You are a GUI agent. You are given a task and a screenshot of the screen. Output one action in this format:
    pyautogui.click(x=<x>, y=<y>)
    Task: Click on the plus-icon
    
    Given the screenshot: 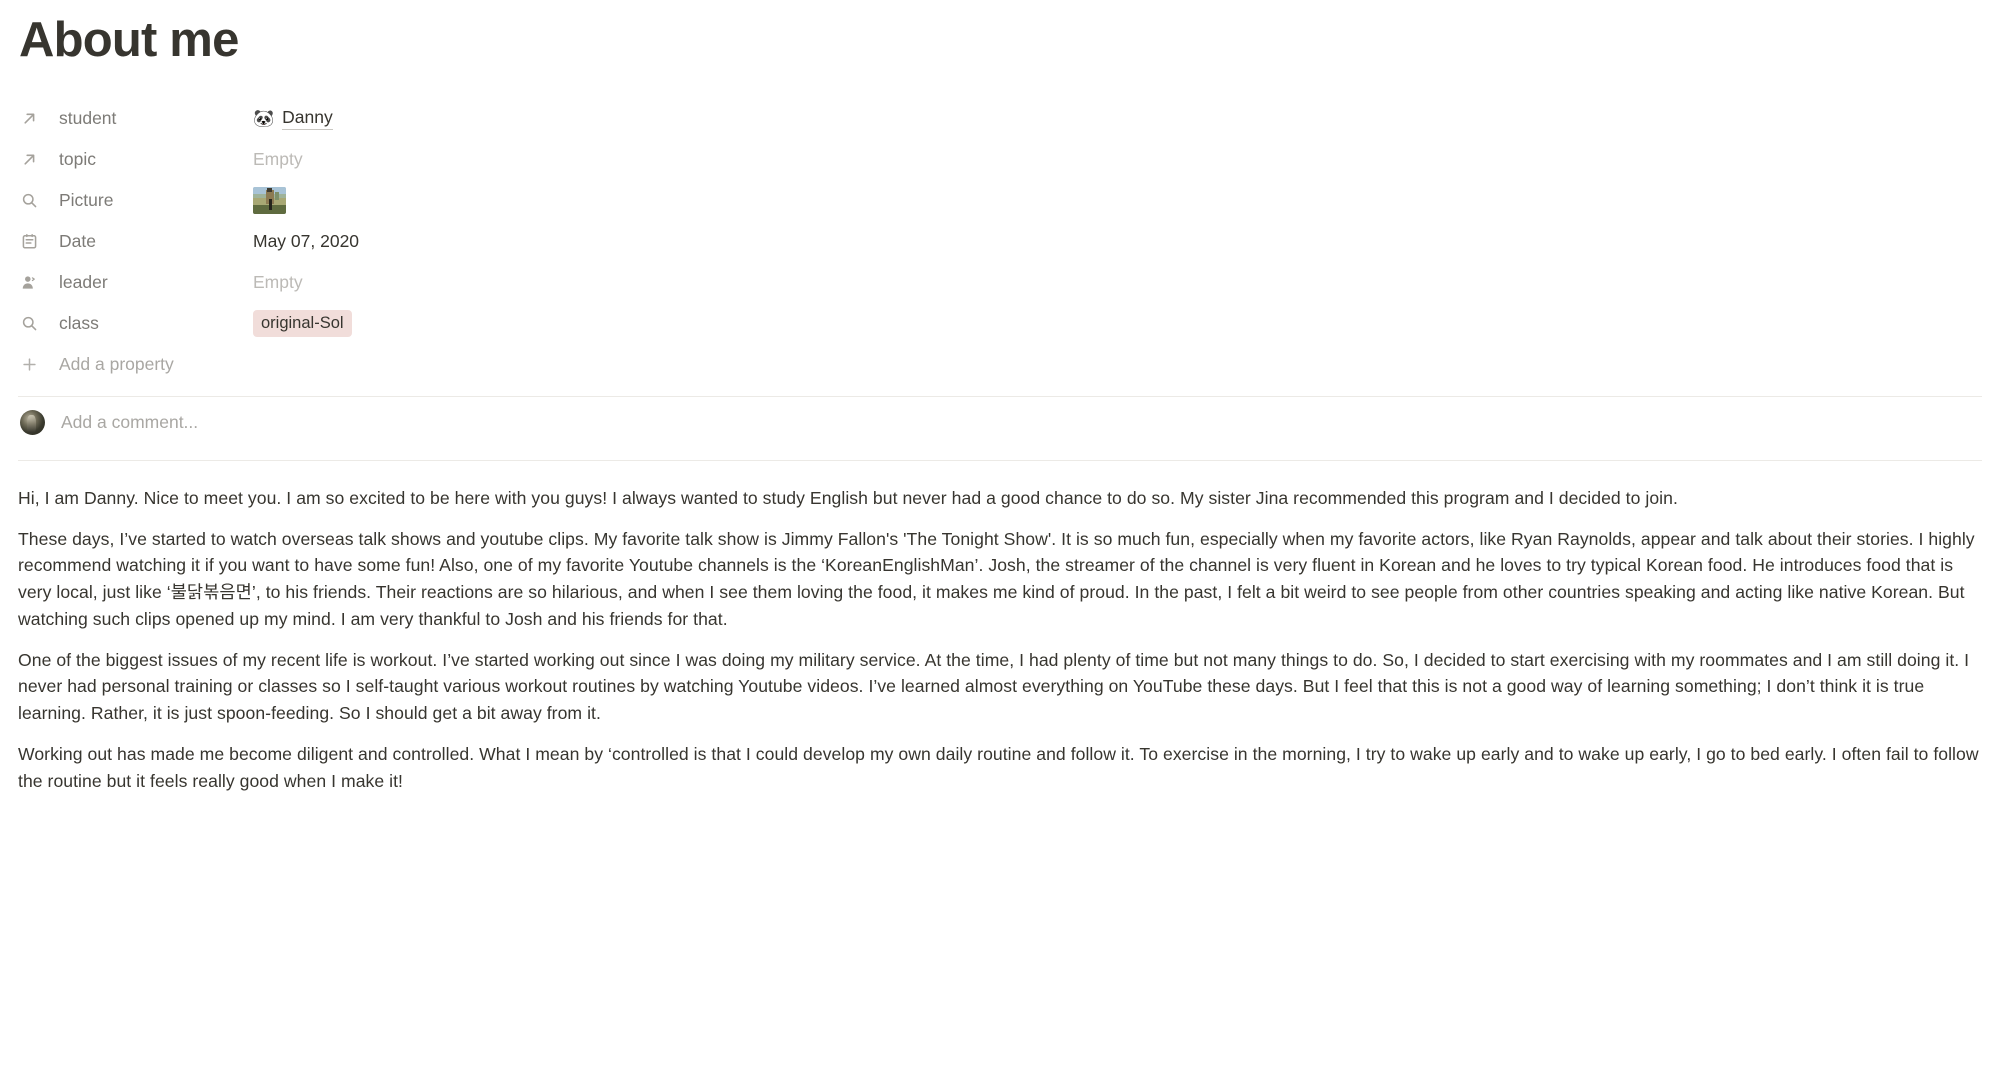 What is the action you would take?
    pyautogui.click(x=29, y=364)
    